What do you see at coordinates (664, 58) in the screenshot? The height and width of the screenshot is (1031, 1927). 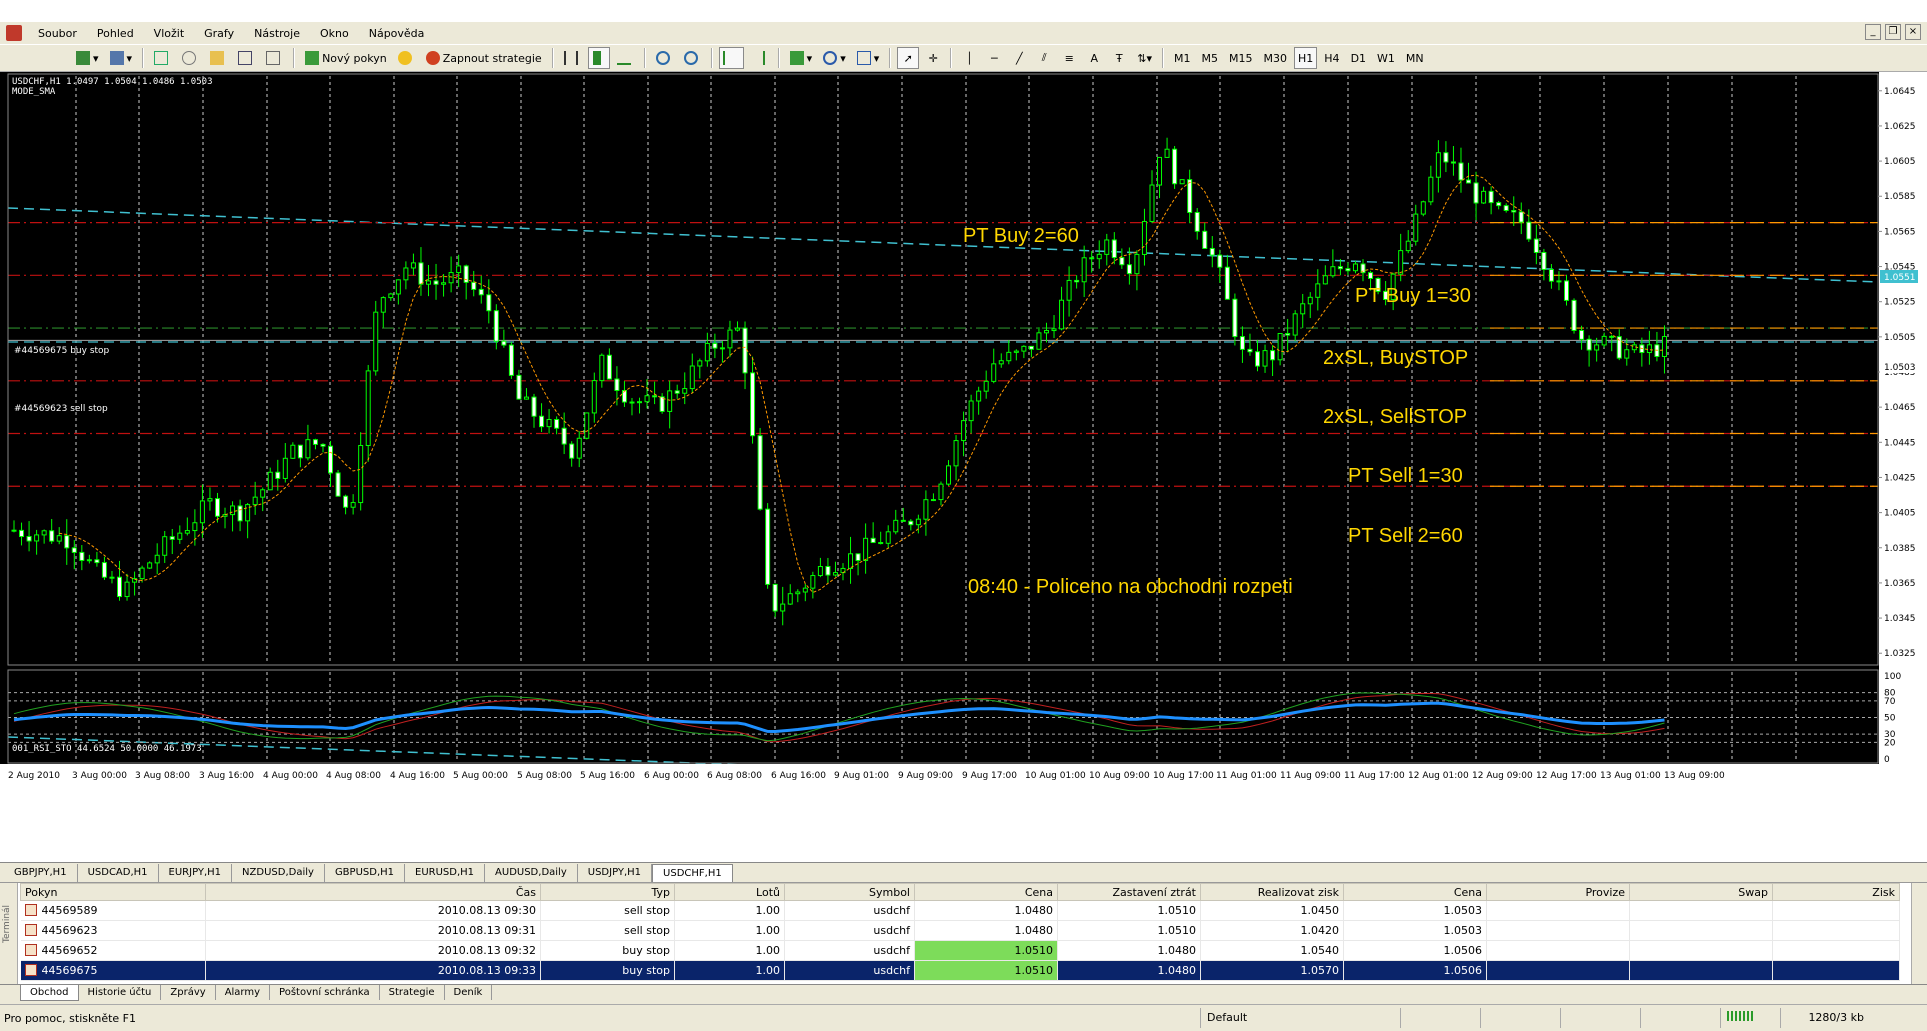 I see `zoom-in-button` at bounding box center [664, 58].